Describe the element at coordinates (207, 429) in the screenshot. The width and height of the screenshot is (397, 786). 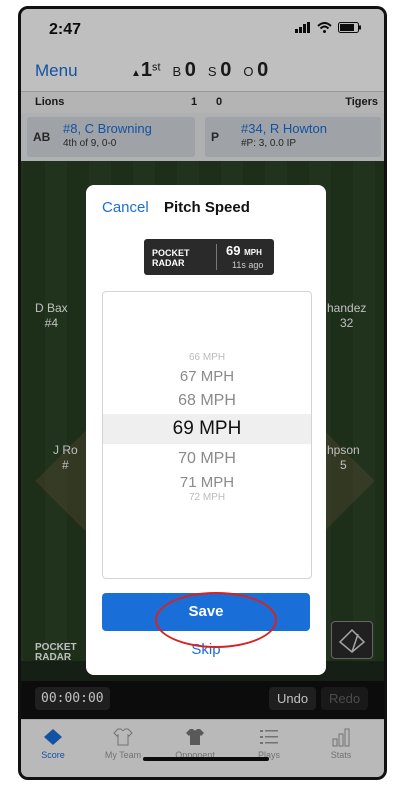
I see `picker-option-selected: 69 MPH` at that location.